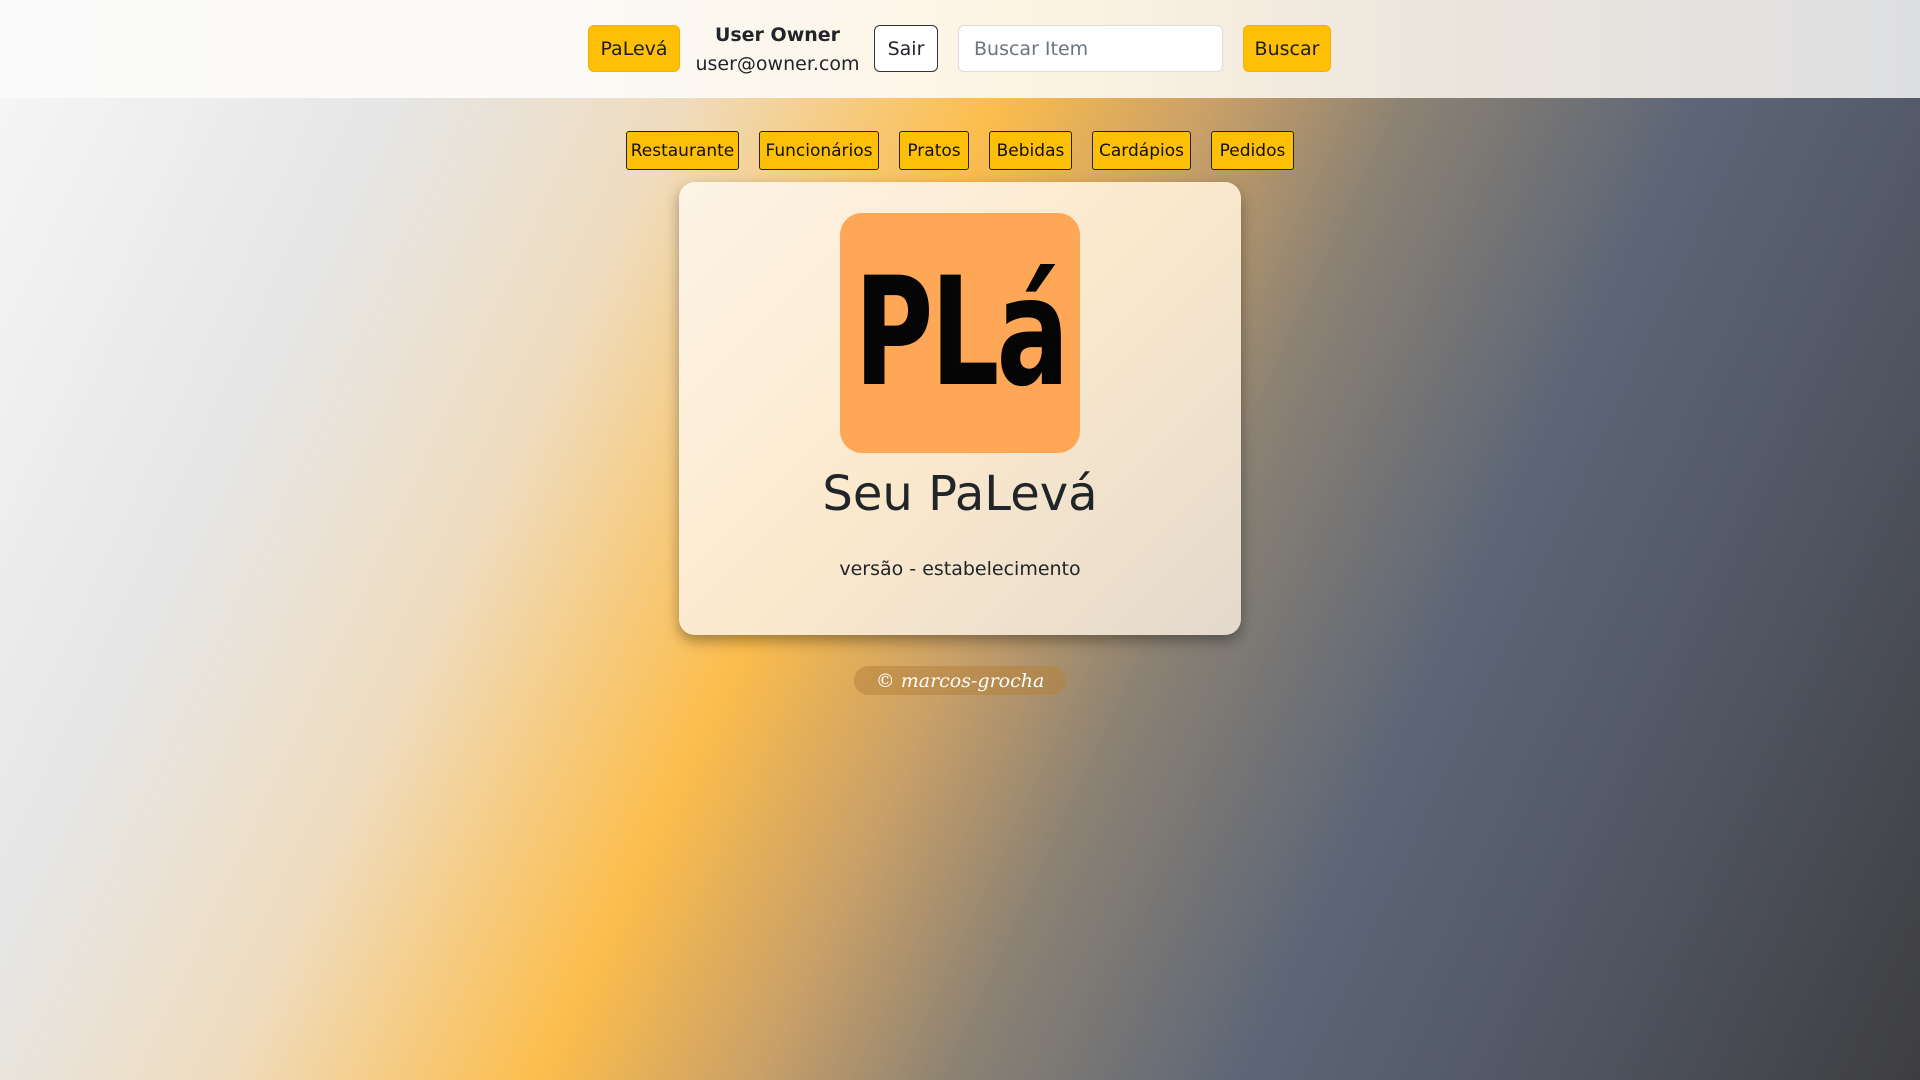 Image resolution: width=1920 pixels, height=1080 pixels. I want to click on app-logo: PLá, so click(960, 333).